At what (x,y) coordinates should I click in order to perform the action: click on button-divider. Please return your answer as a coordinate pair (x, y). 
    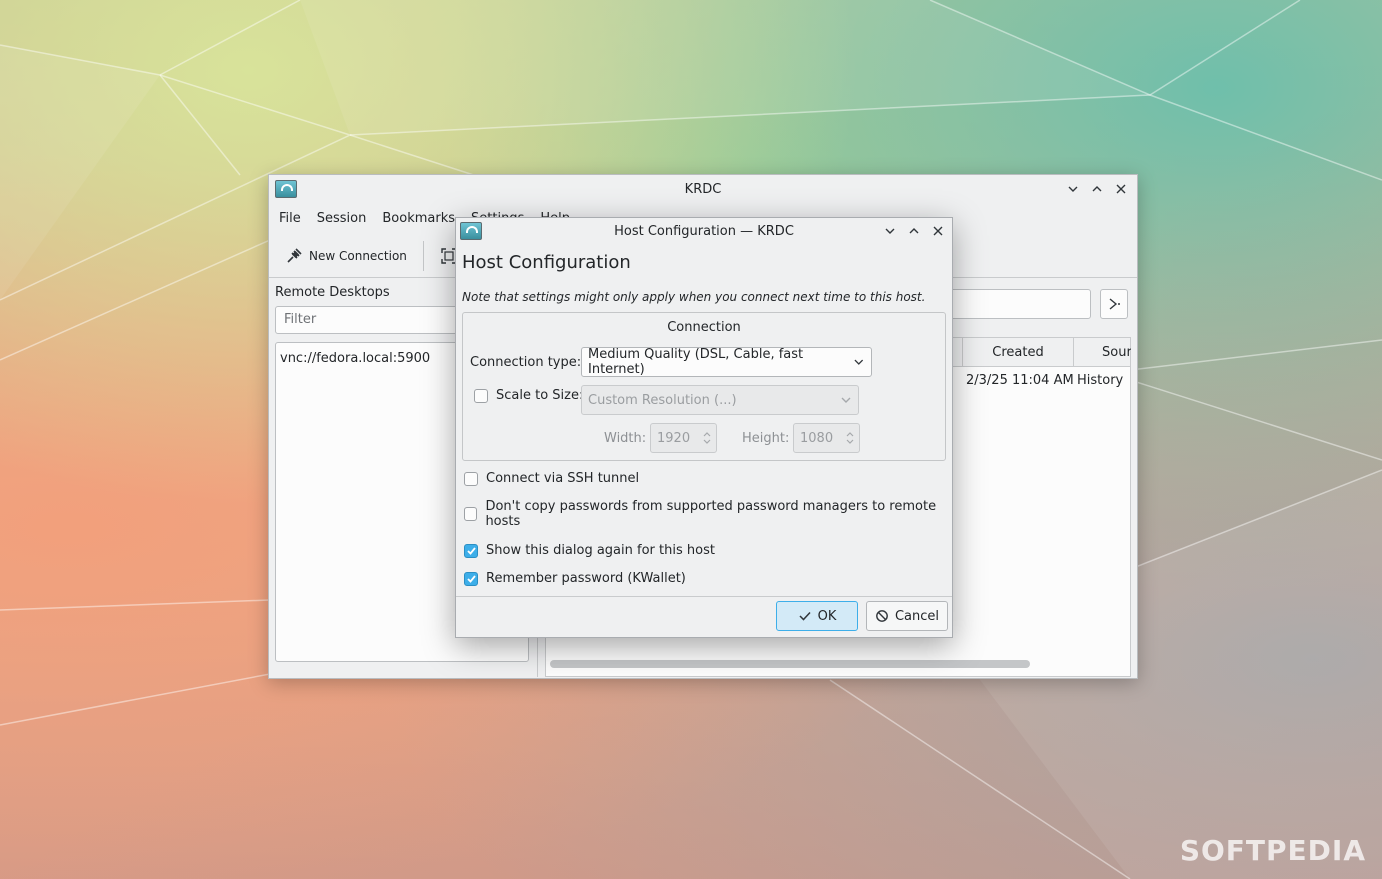
    Looking at the image, I should click on (704, 596).